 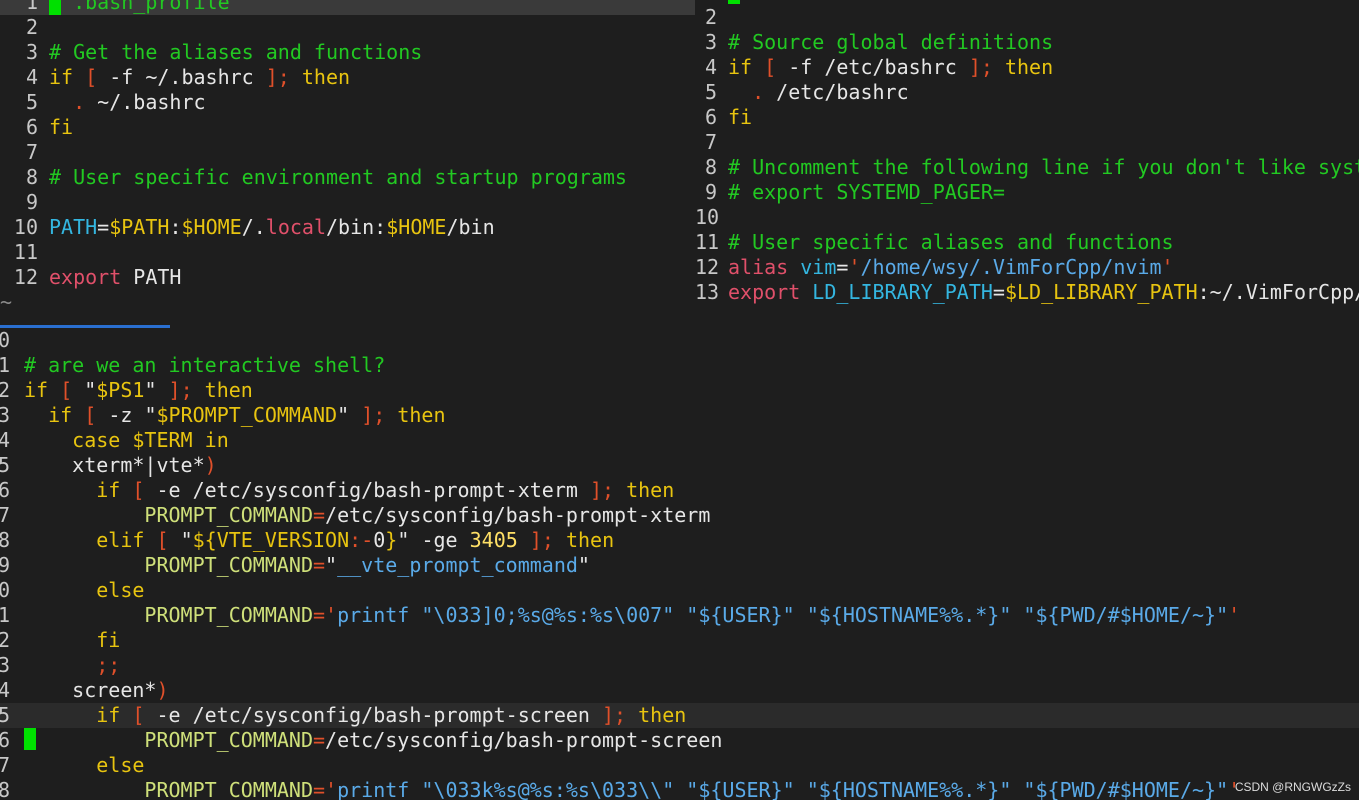 I want to click on line-number: 11, so click(x=25, y=252).